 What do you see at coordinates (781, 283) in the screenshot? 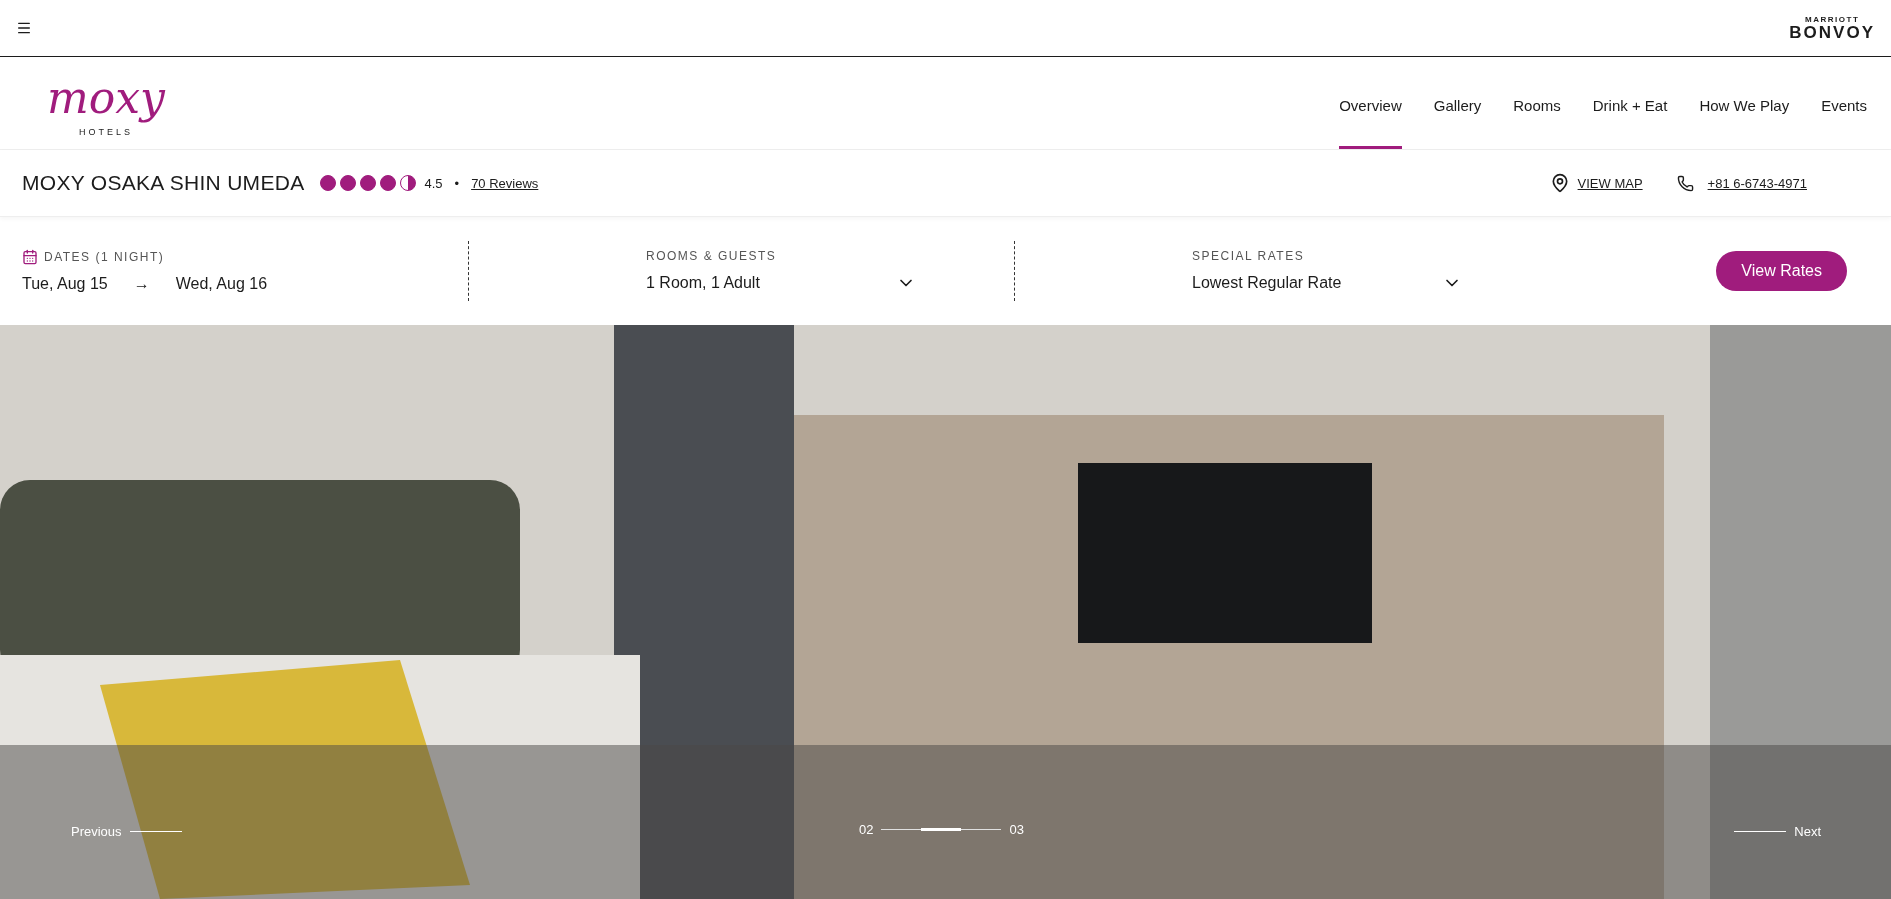
I see `rooms-guests-select: 1 Room, 1 Adult` at bounding box center [781, 283].